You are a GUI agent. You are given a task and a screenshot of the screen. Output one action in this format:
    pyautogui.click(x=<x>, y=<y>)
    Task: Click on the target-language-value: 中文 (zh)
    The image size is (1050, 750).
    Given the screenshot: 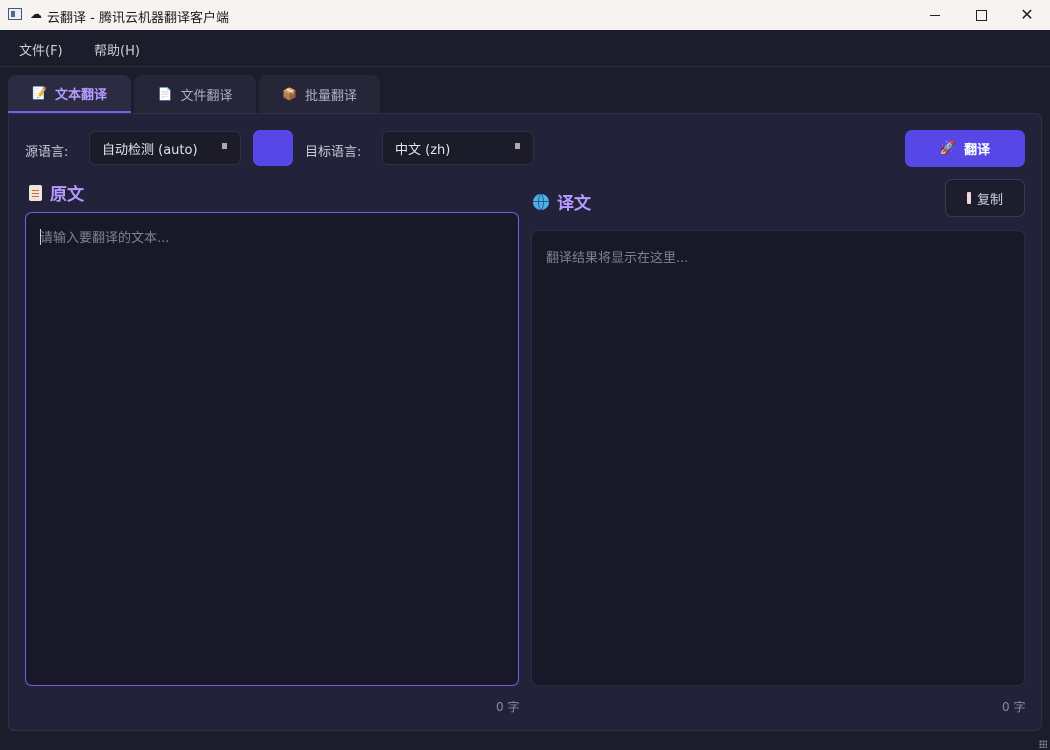 What is the action you would take?
    pyautogui.click(x=423, y=150)
    